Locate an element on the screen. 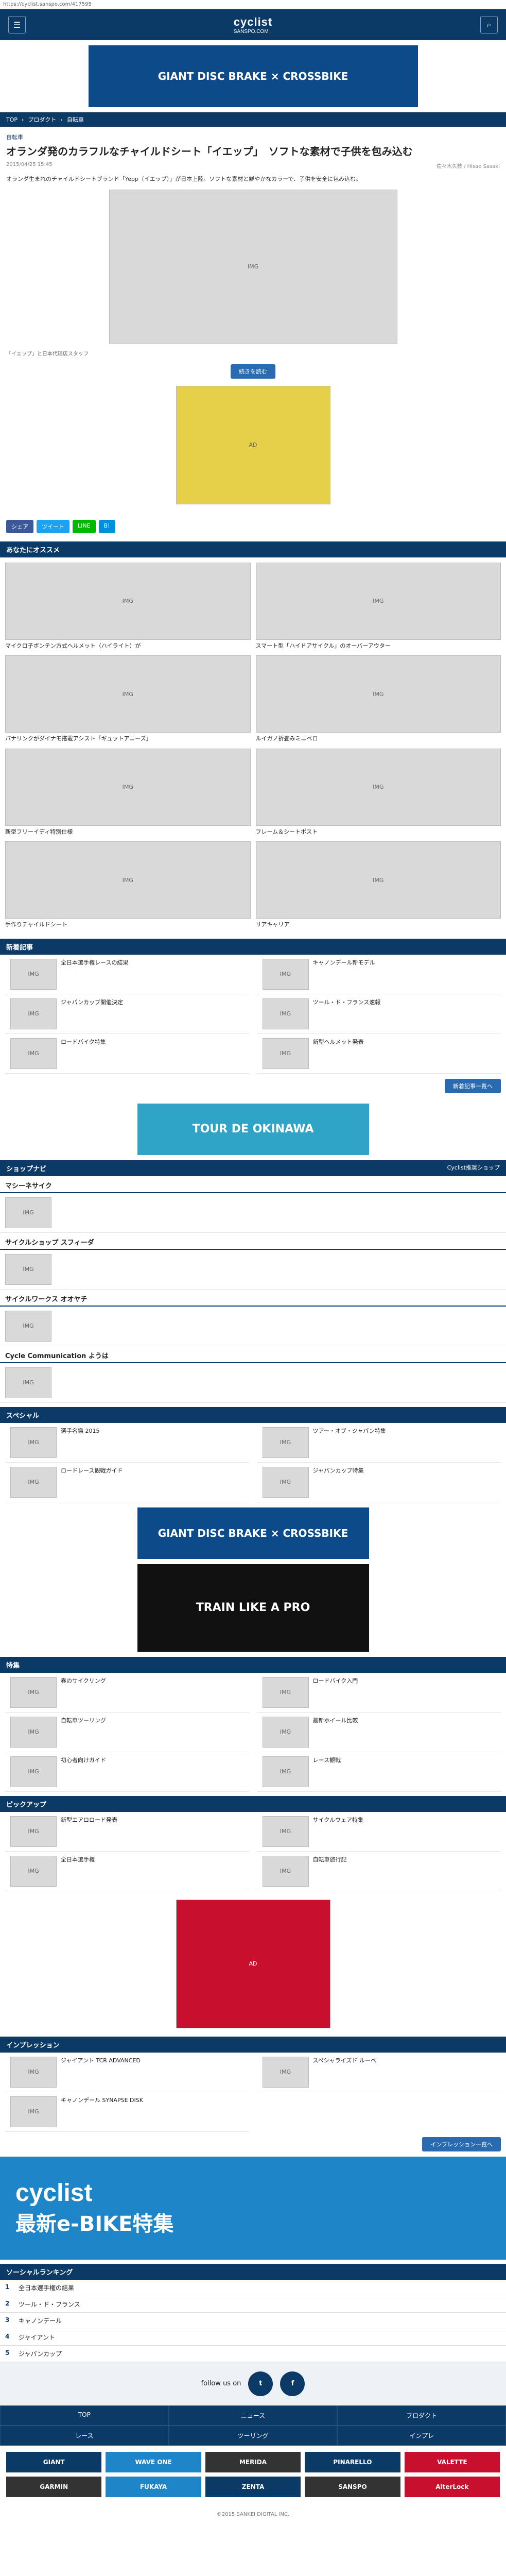 The width and height of the screenshot is (506, 2576). article-meta: 2015/04/25 15:45 佐々木久枝 / Hisae Sasaki is located at coordinates (253, 166).